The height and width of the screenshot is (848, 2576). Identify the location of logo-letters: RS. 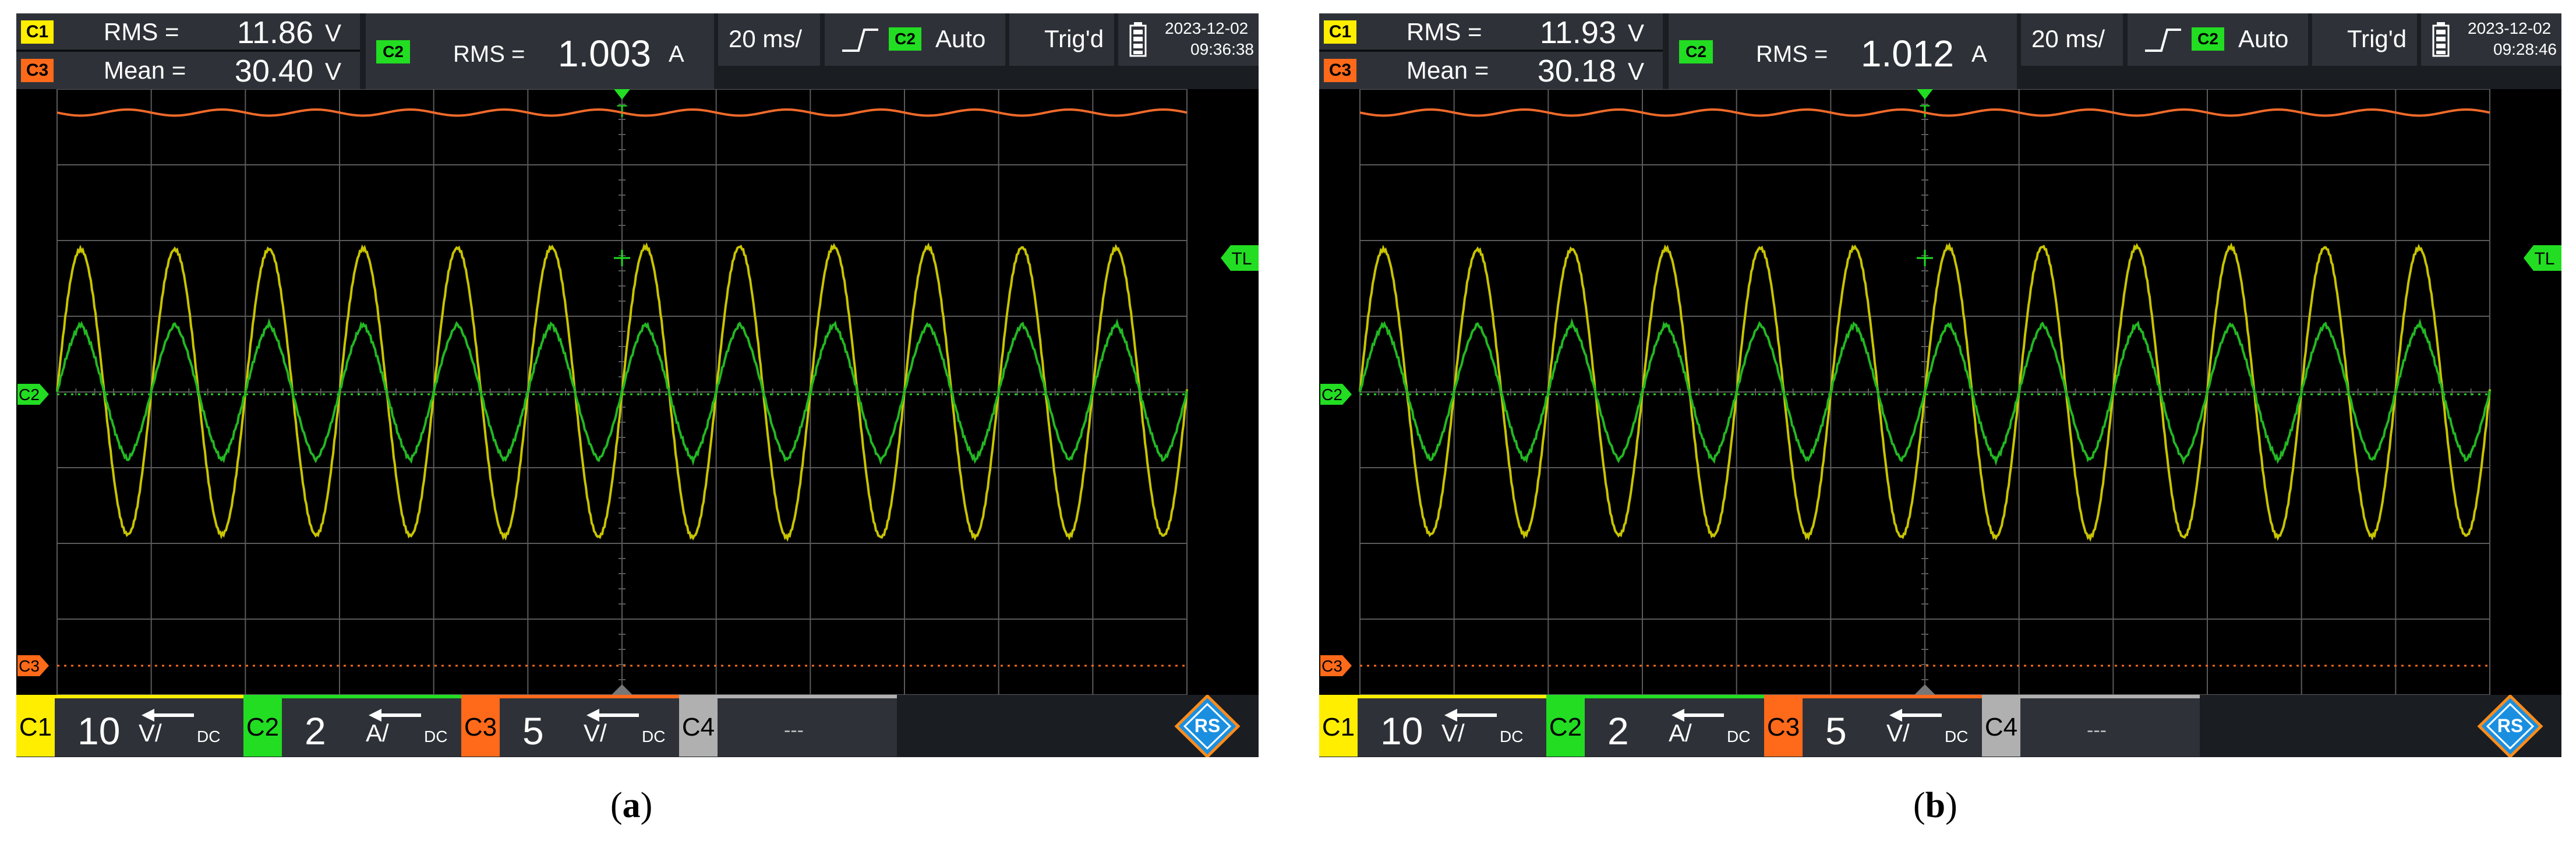
(1207, 725).